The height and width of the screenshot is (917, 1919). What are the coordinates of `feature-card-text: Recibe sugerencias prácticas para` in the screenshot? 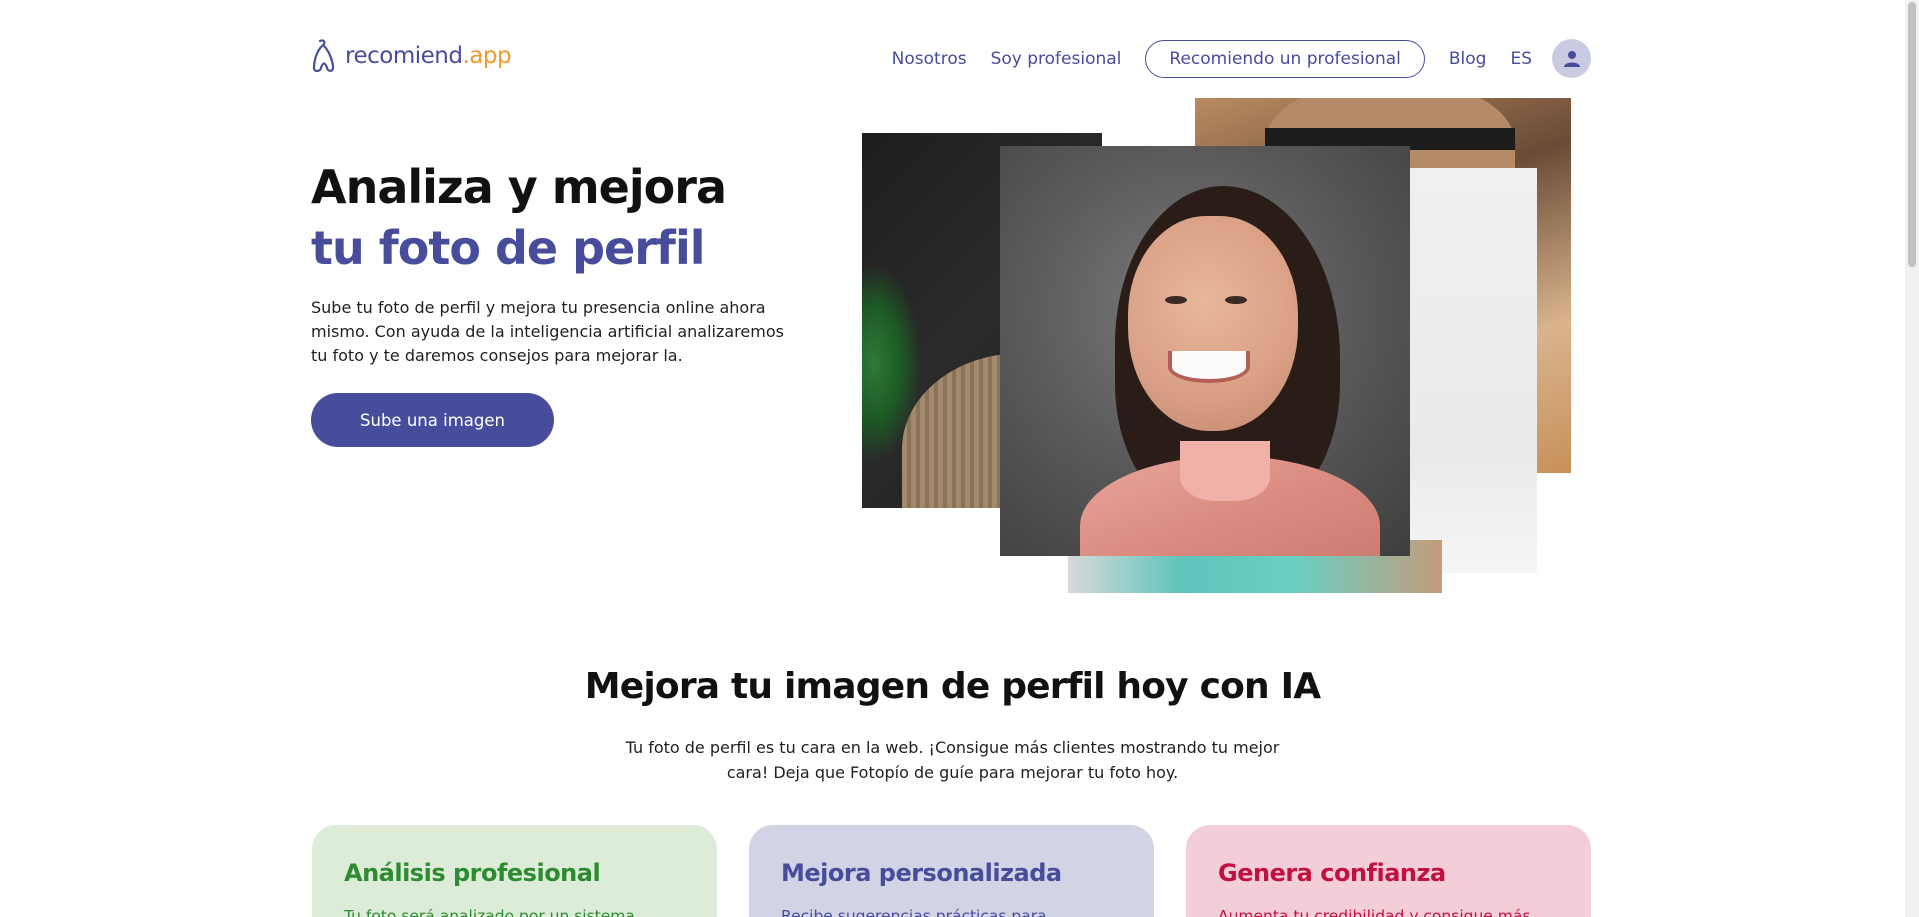 It's located at (914, 912).